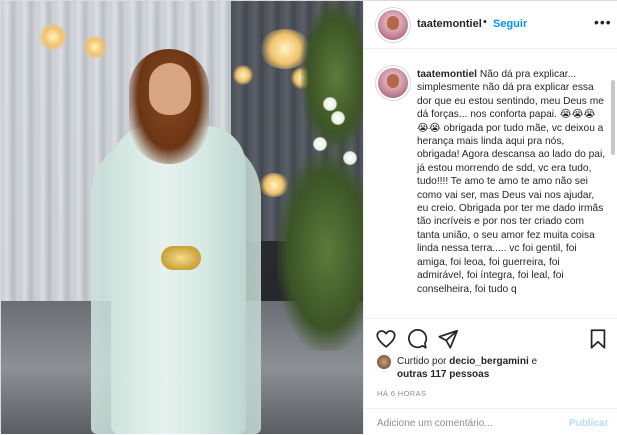  Describe the element at coordinates (510, 24) in the screenshot. I see `follow-button: Seguir` at that location.